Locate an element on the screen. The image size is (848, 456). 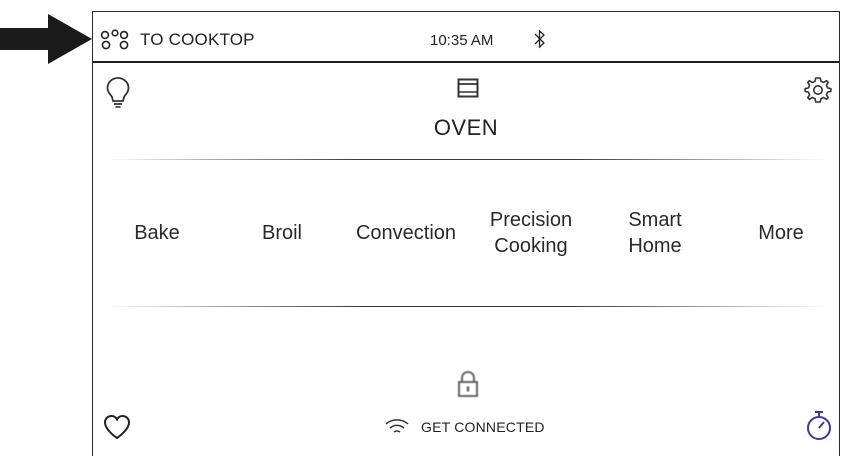
mode-label: More is located at coordinates (781, 233).